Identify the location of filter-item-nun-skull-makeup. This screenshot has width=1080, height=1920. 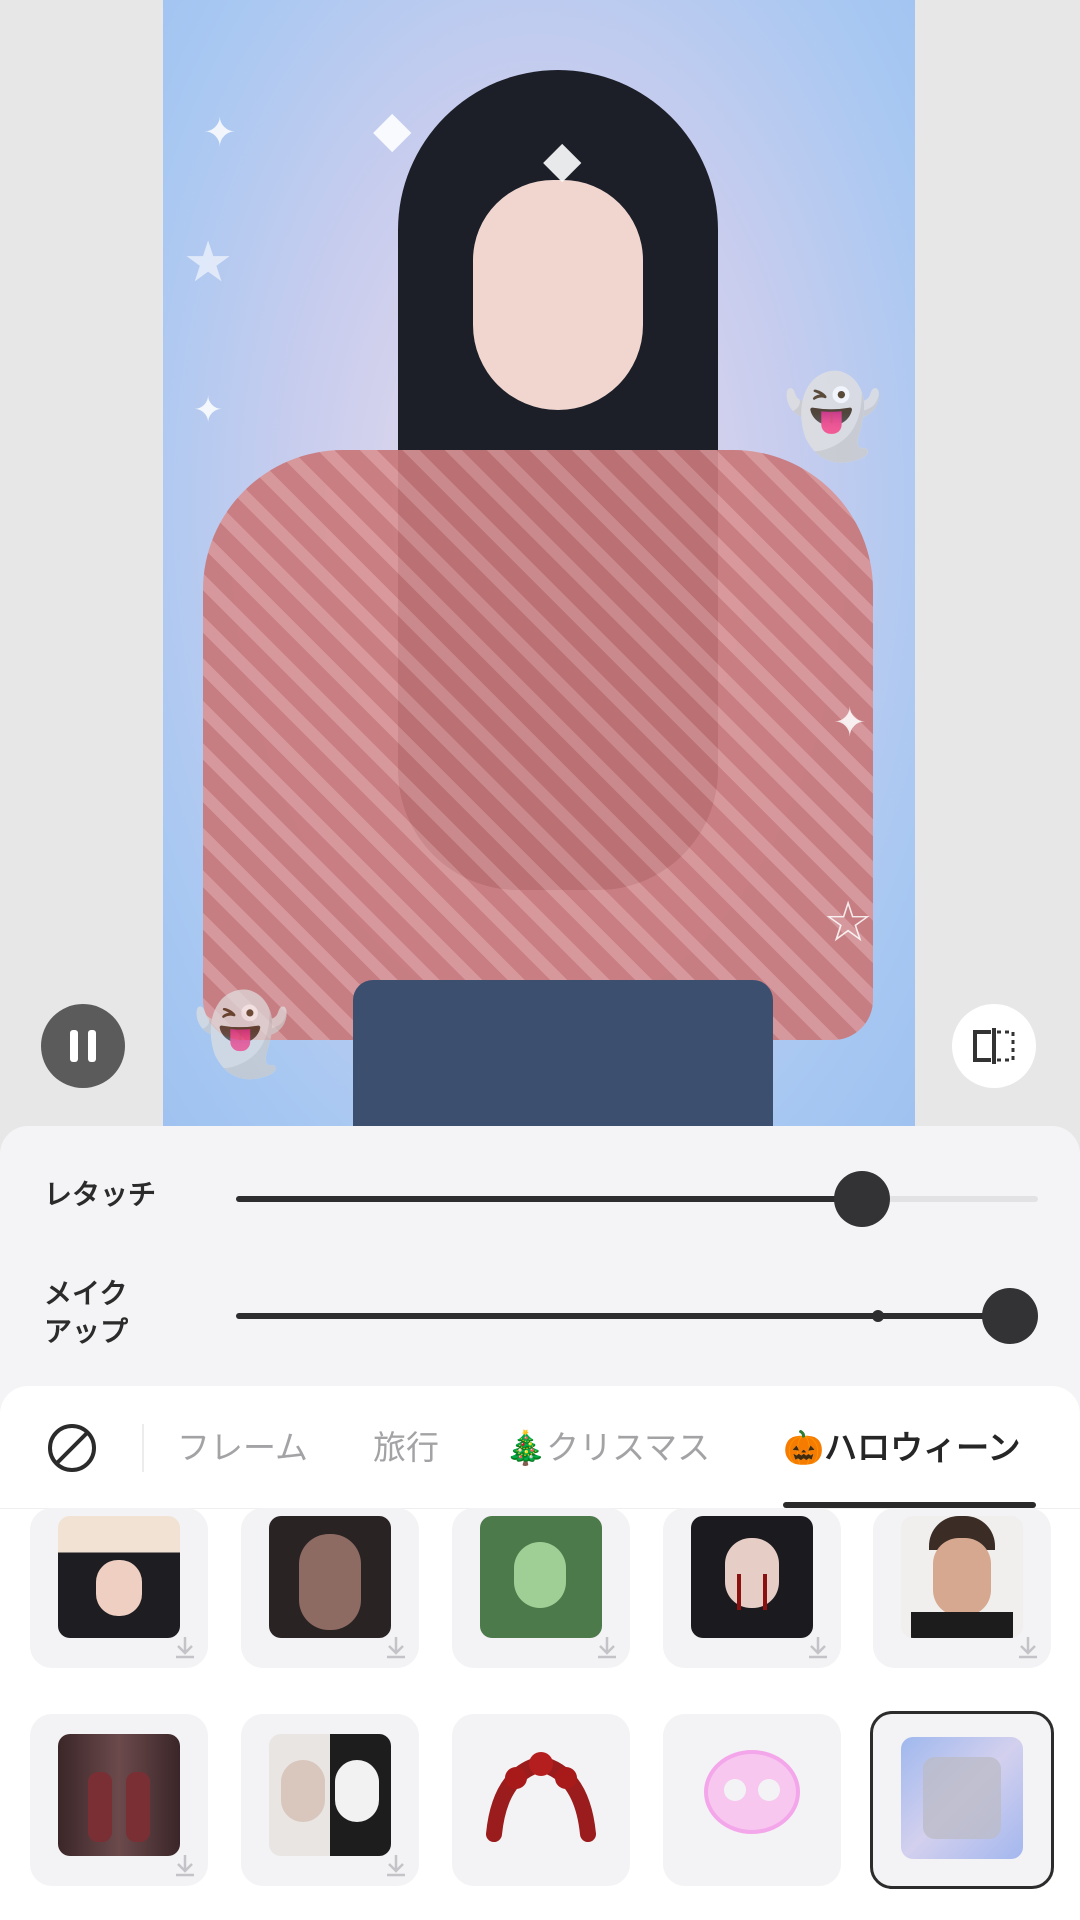
(330, 1800).